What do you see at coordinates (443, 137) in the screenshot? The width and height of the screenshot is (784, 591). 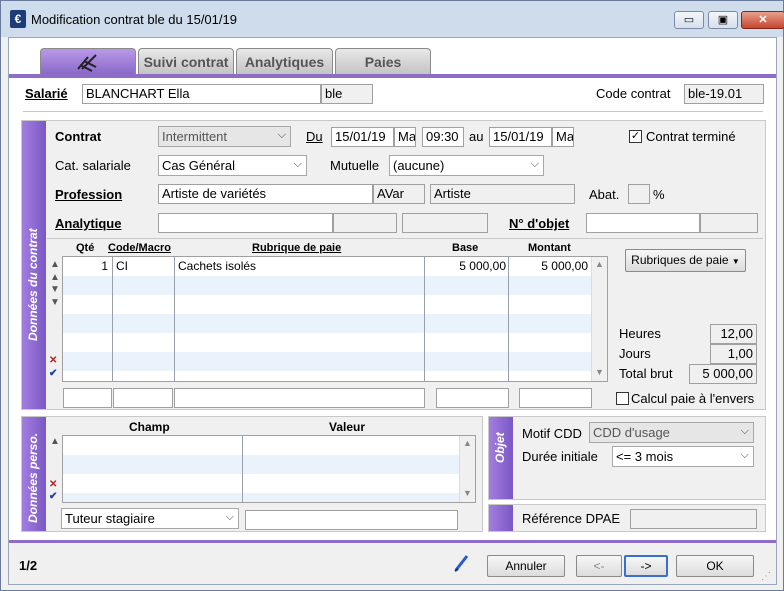 I see `du-time-field: 09:30` at bounding box center [443, 137].